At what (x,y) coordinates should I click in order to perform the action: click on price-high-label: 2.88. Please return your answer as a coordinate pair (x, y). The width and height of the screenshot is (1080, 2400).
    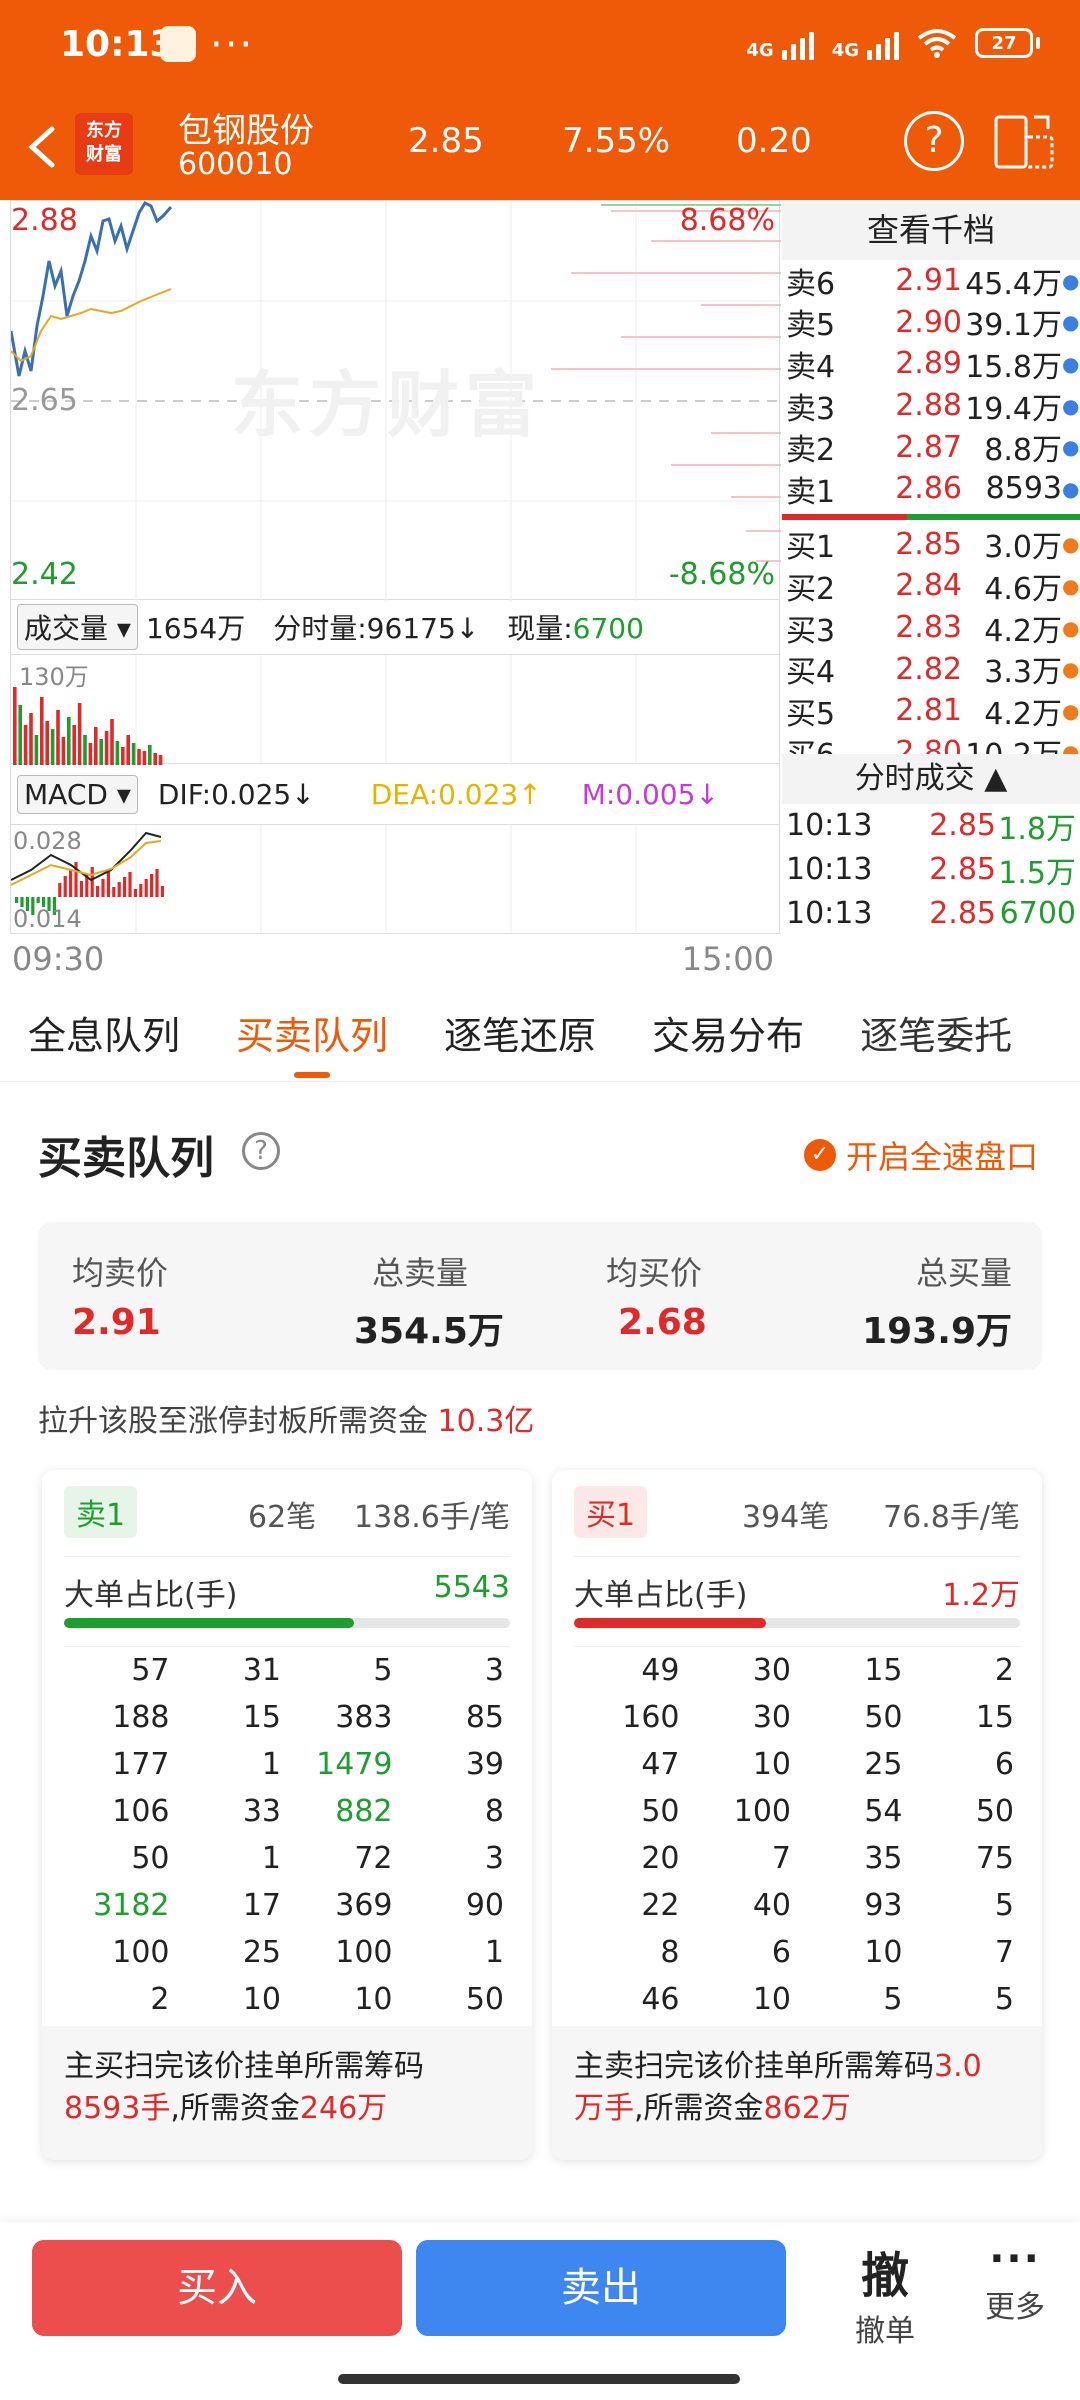
    Looking at the image, I should click on (44, 220).